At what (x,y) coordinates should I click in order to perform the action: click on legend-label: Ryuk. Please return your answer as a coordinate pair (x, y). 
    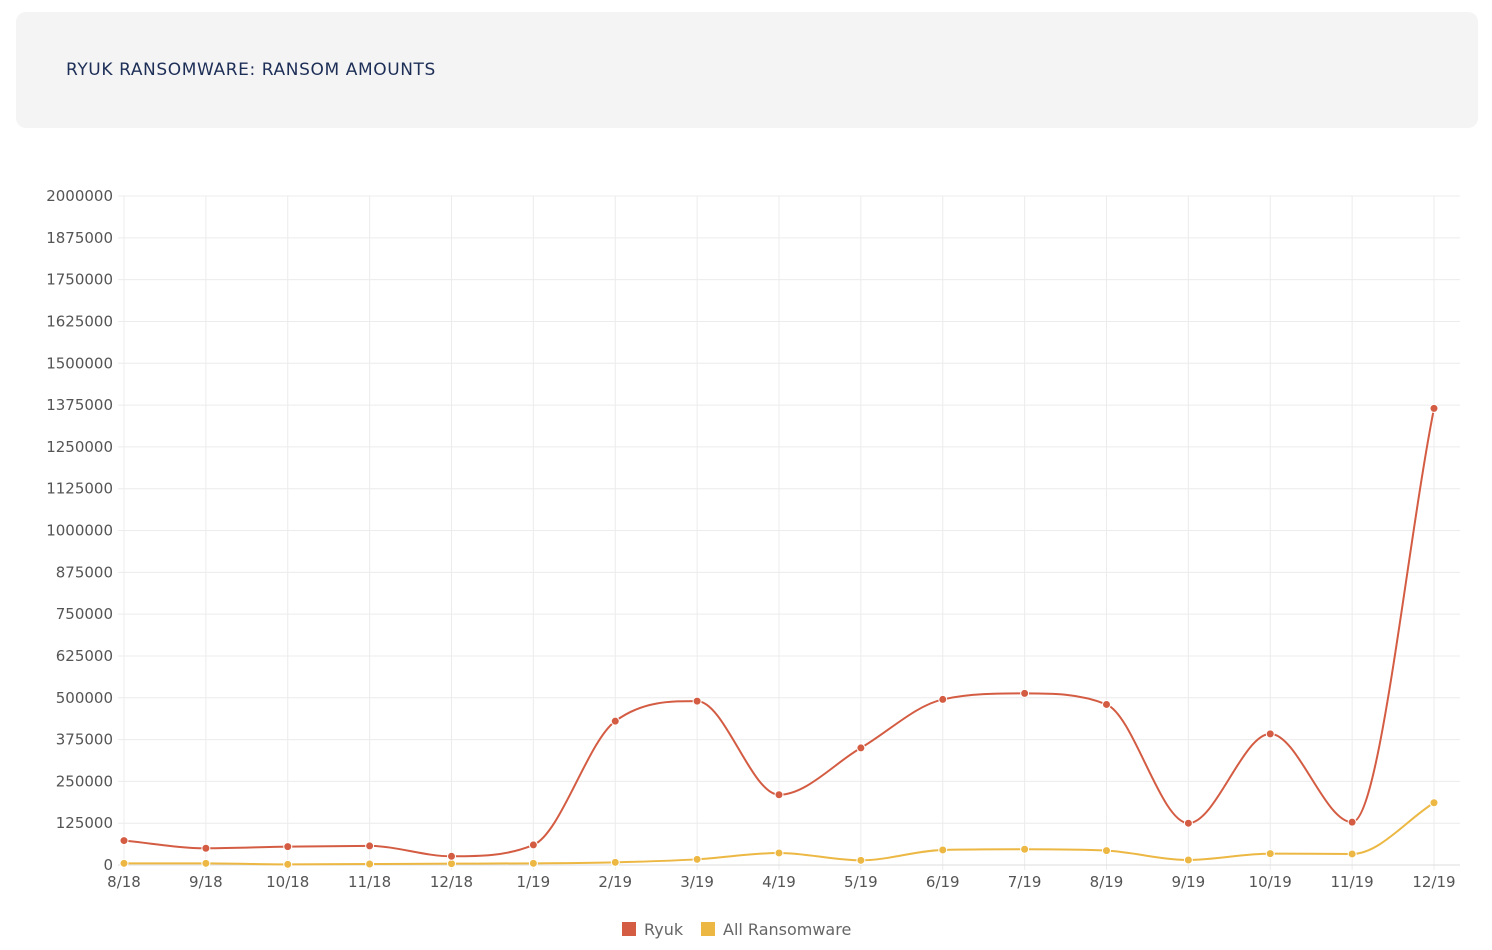
    Looking at the image, I should click on (664, 929).